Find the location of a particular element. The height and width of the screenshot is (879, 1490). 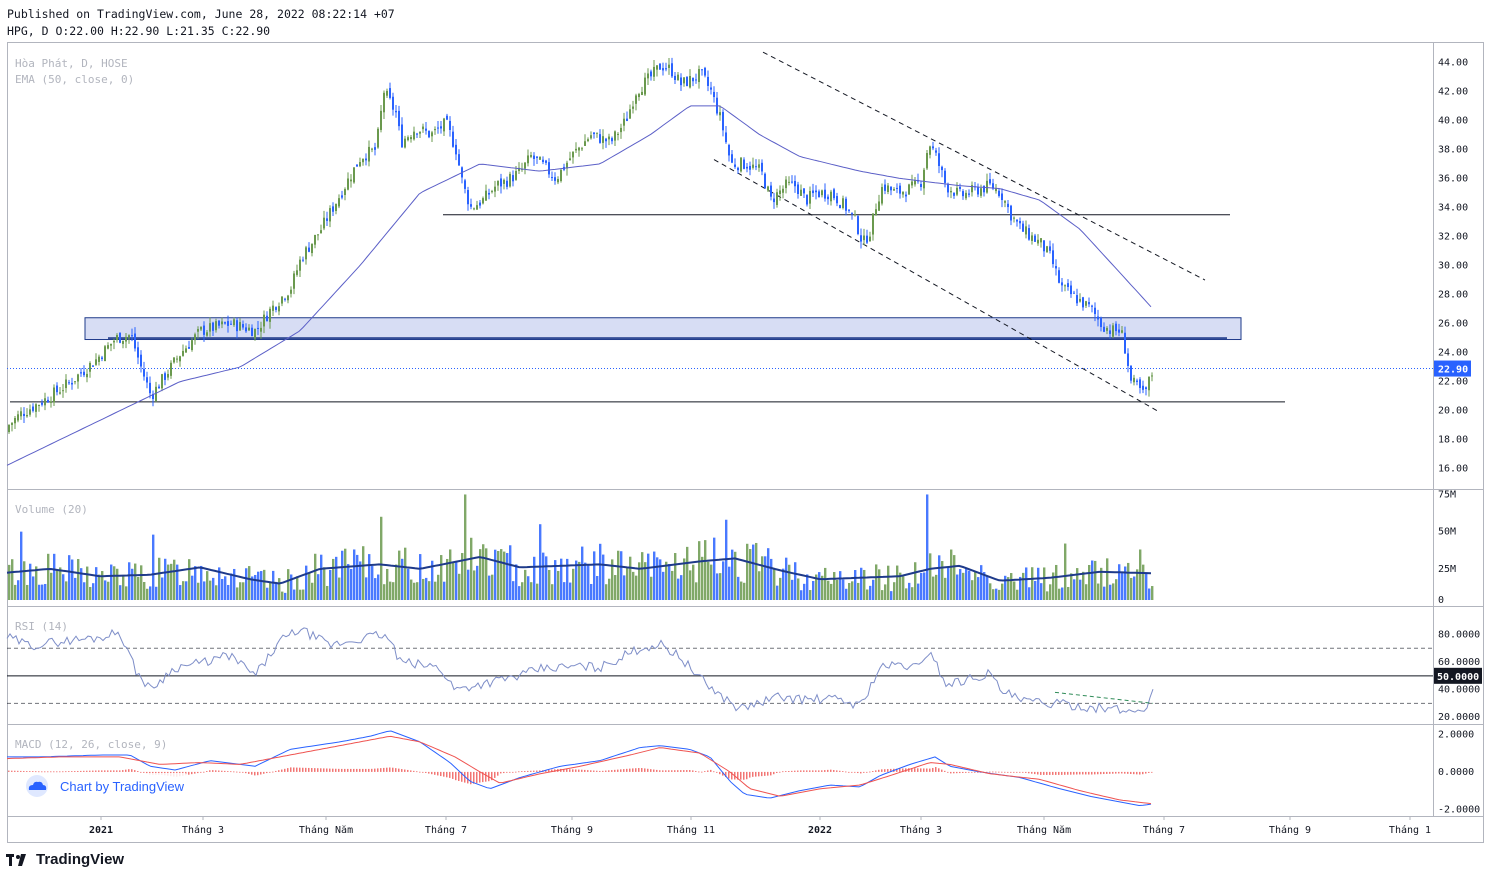

rsi-line is located at coordinates (580, 671).